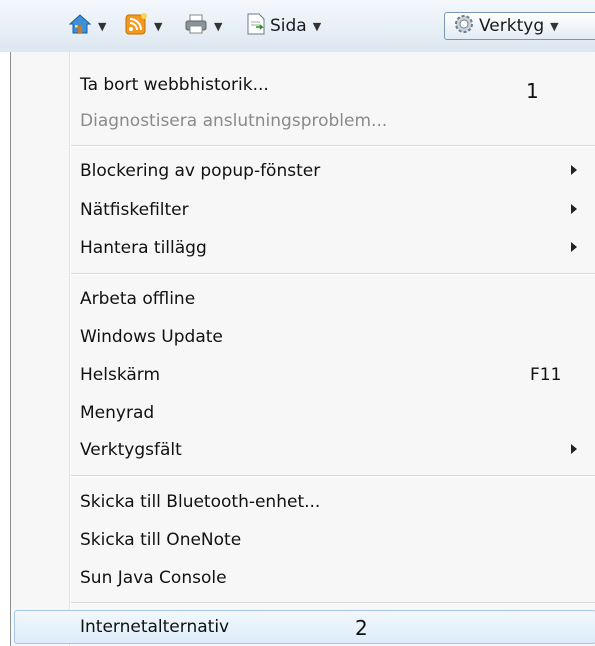  I want to click on command-bar: ▼ ▼ ▼ Sida ▼ Verktyg ▼, so click(297, 26).